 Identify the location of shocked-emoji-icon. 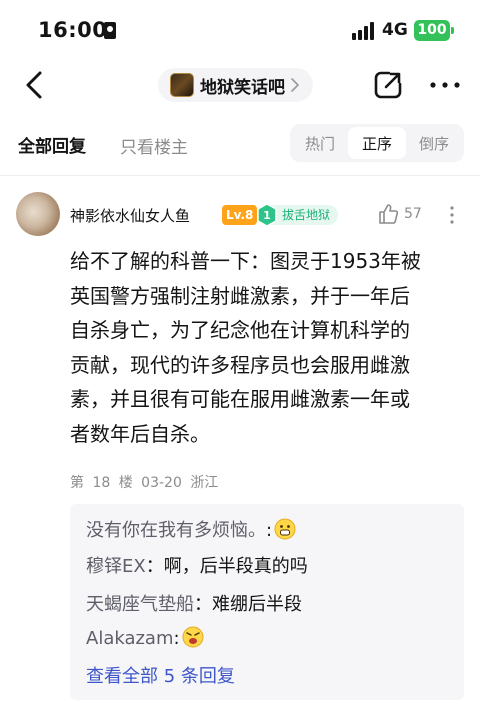
(285, 529).